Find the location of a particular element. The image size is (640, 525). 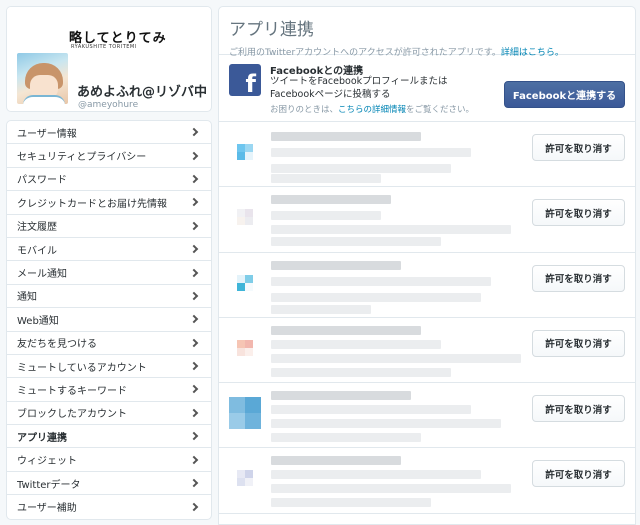

sidebar-item: クレジットカードとお届け先情報 is located at coordinates (109, 203).